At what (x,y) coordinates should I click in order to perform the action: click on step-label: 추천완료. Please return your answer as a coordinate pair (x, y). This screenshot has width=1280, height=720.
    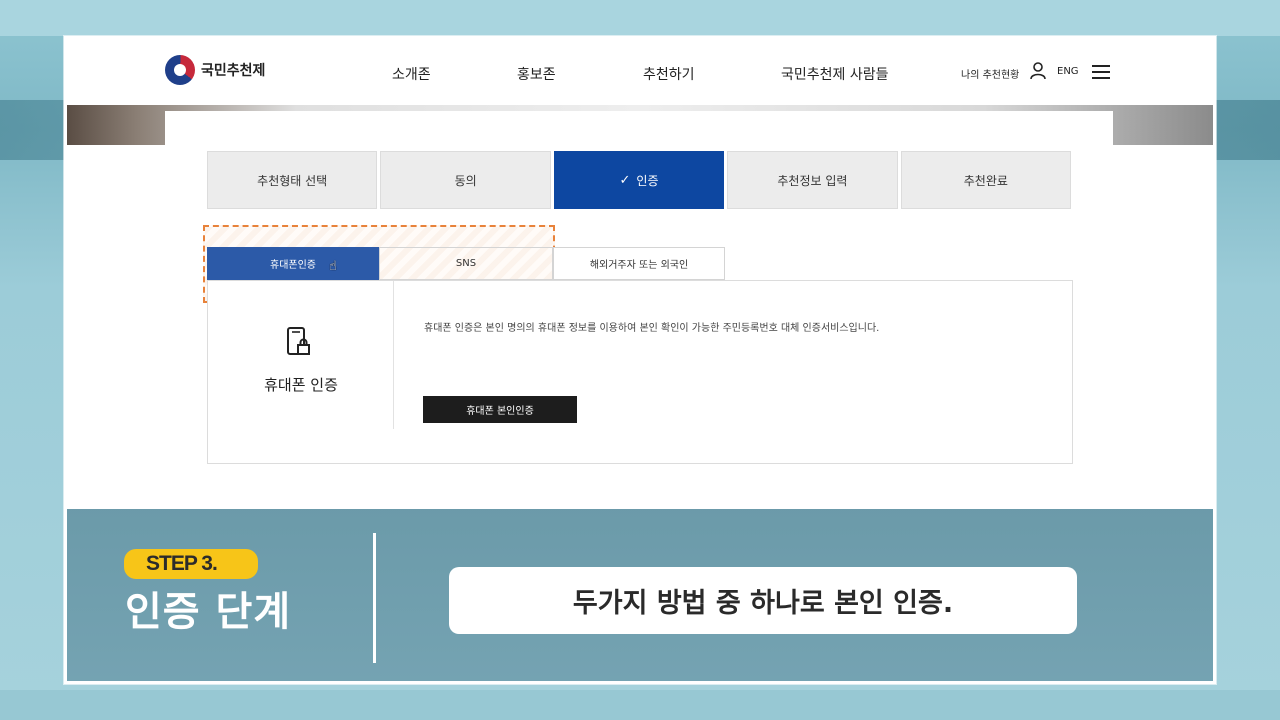
    Looking at the image, I should click on (985, 180).